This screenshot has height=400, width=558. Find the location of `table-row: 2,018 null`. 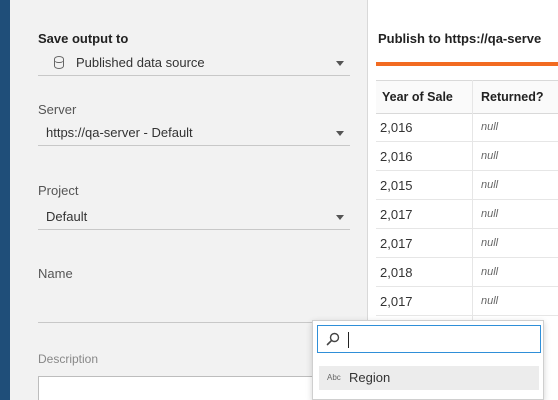

table-row: 2,018 null is located at coordinates (467, 273).